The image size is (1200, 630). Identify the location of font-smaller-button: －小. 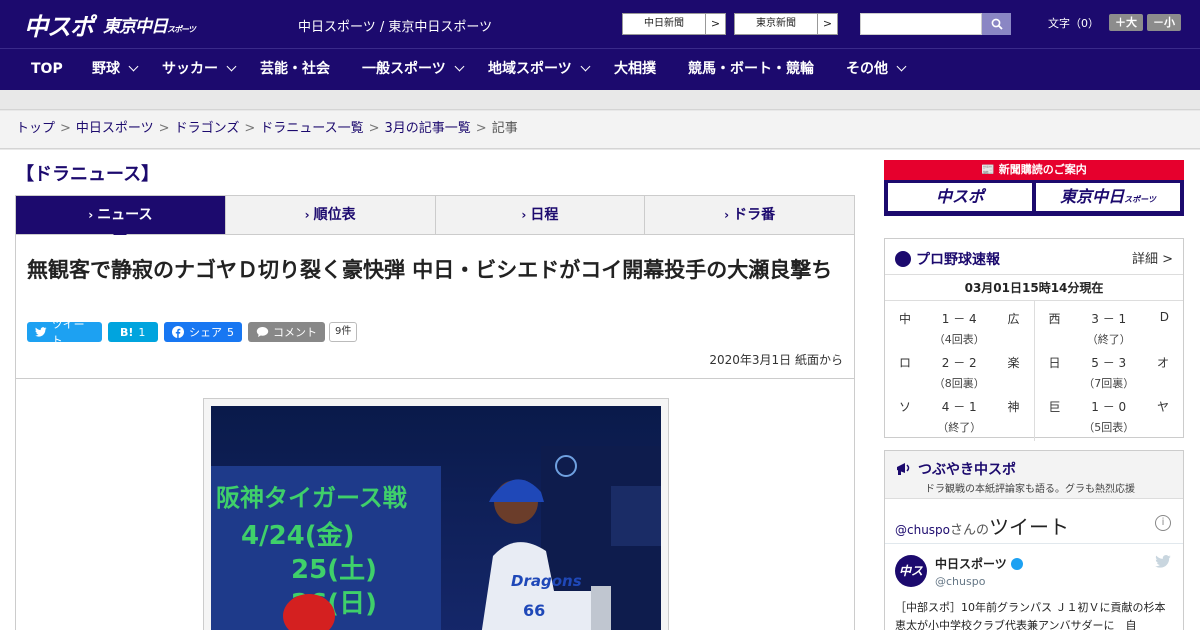
(1164, 22).